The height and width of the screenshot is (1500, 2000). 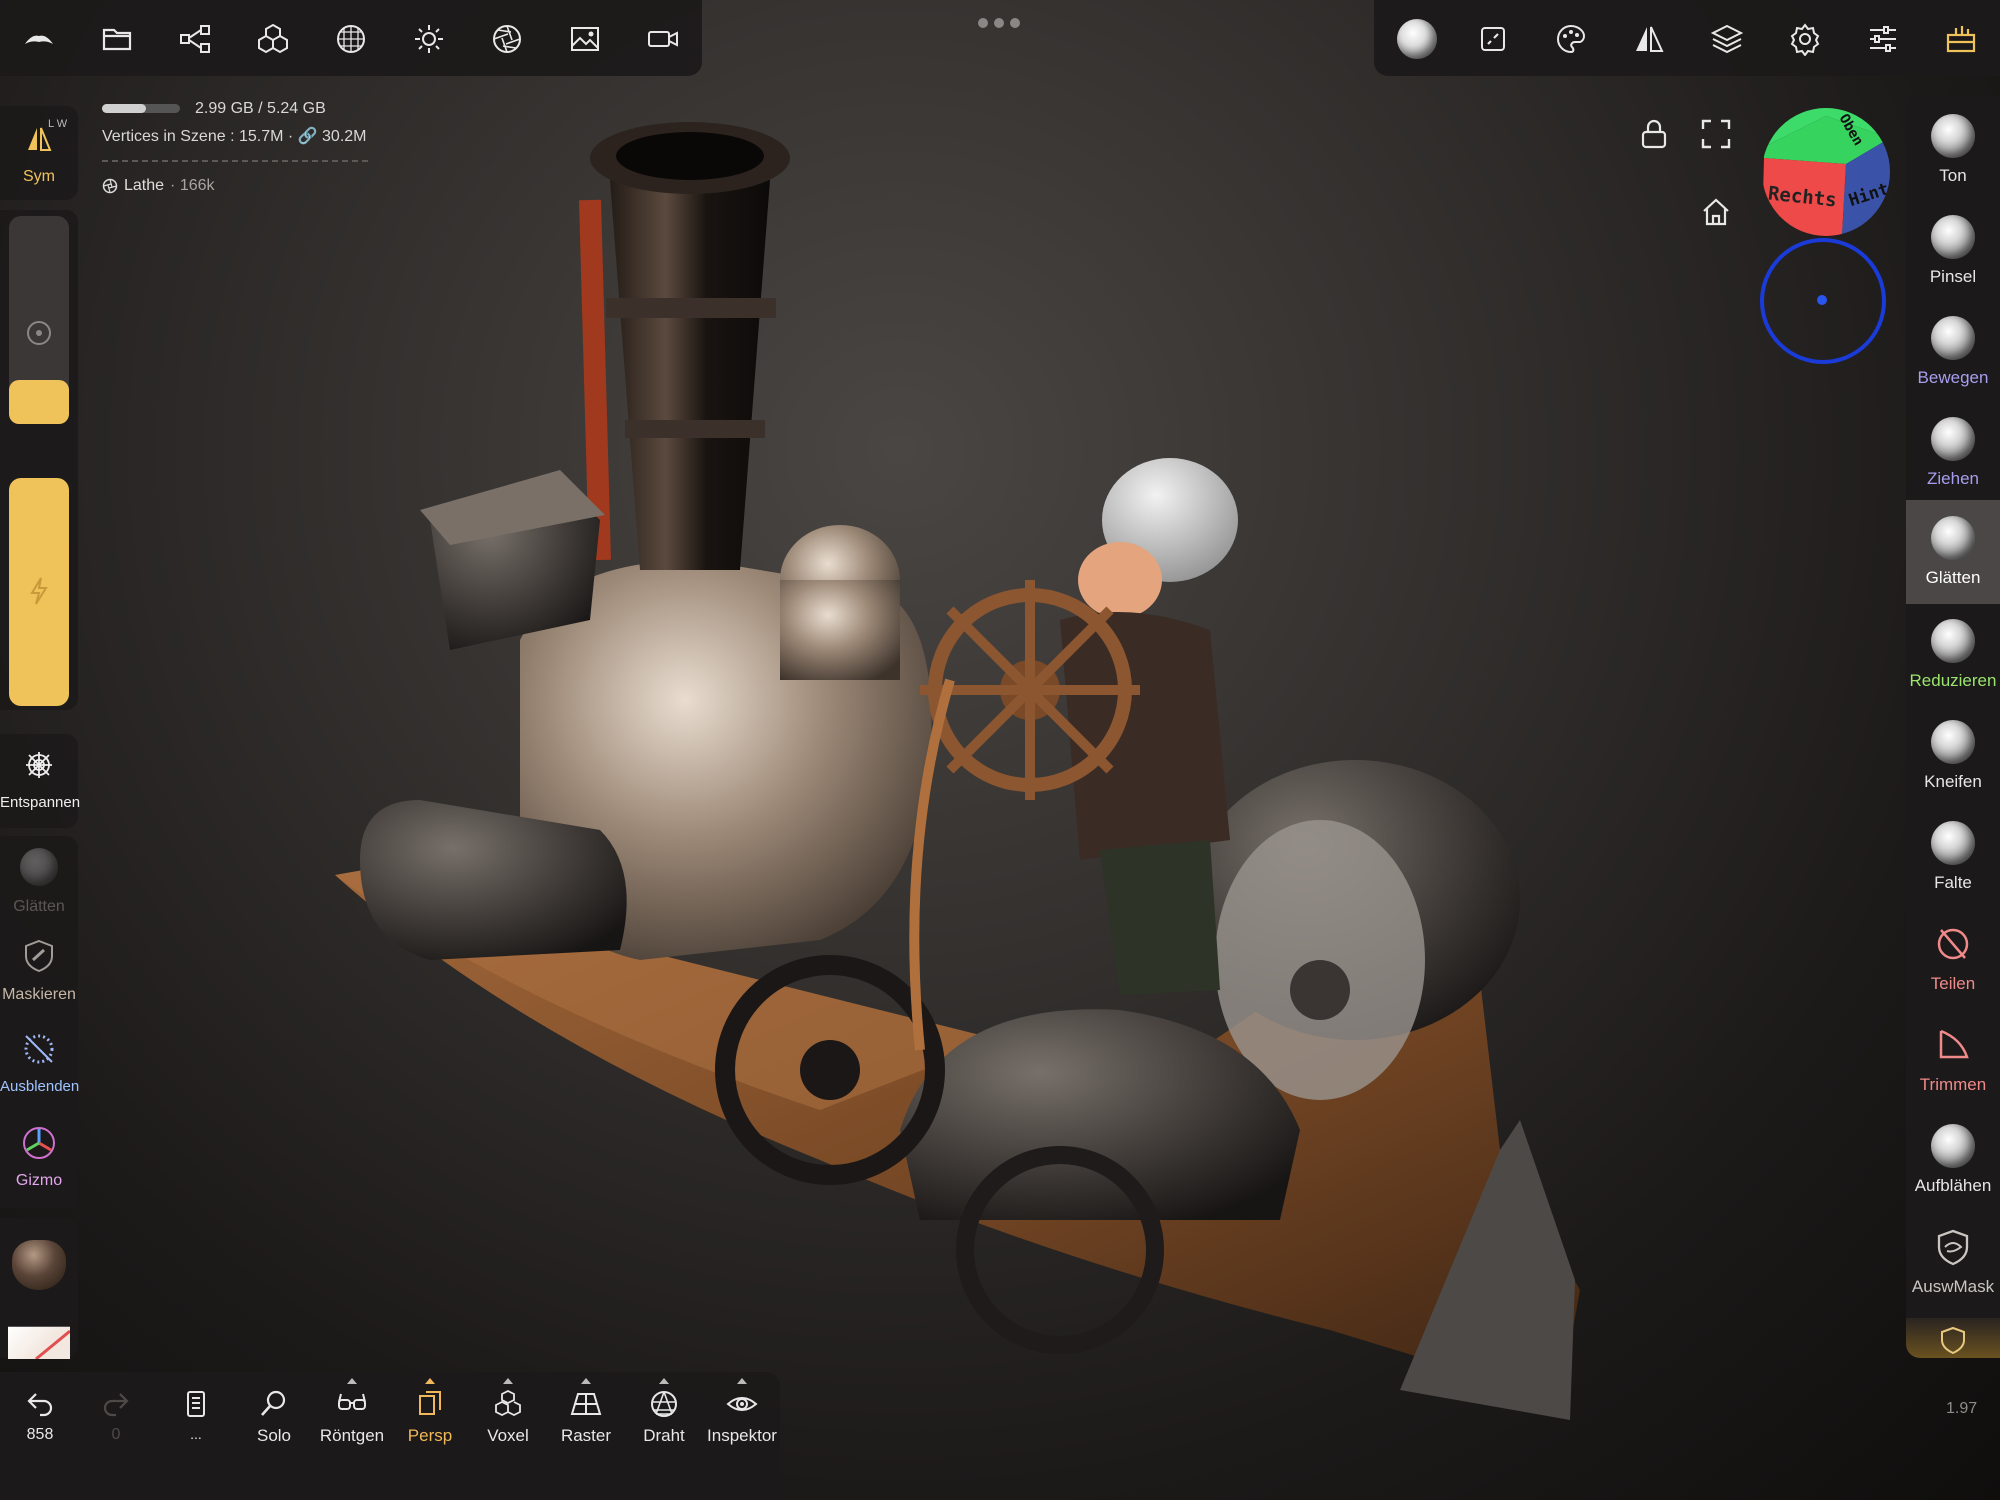 I want to click on sym-label: Sym, so click(x=39, y=176).